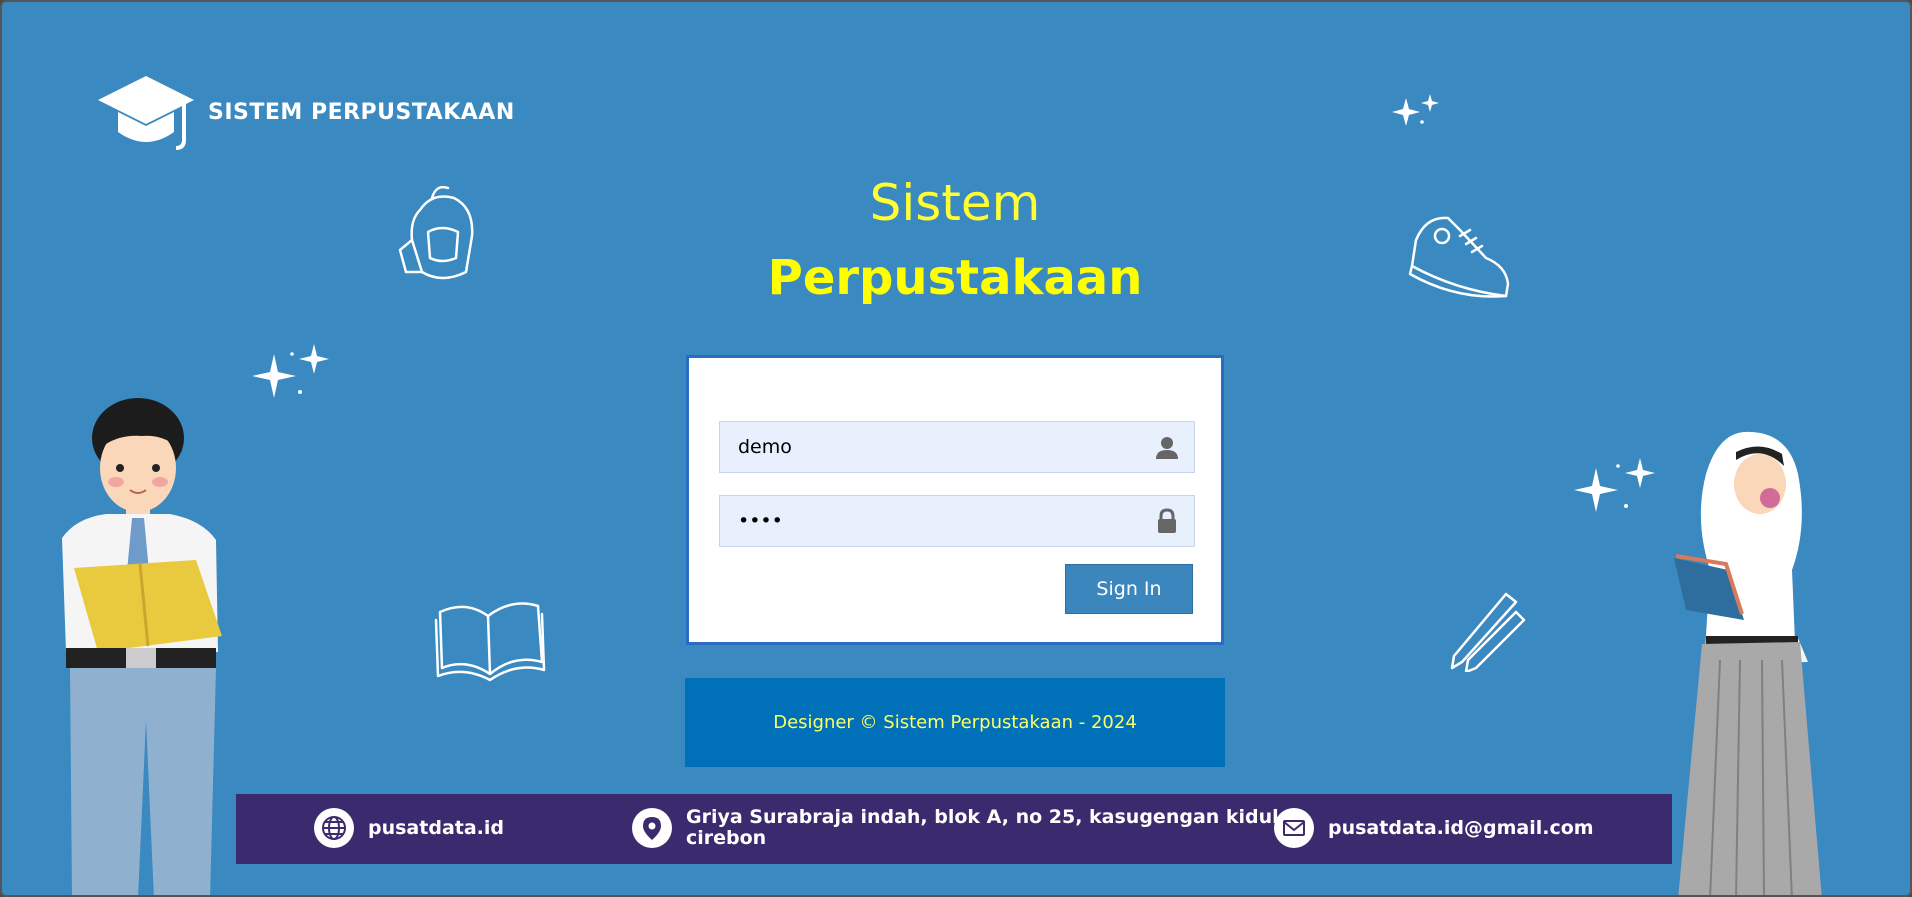 The width and height of the screenshot is (1912, 897). Describe the element at coordinates (146, 113) in the screenshot. I see `graduation-cap-icon` at that location.